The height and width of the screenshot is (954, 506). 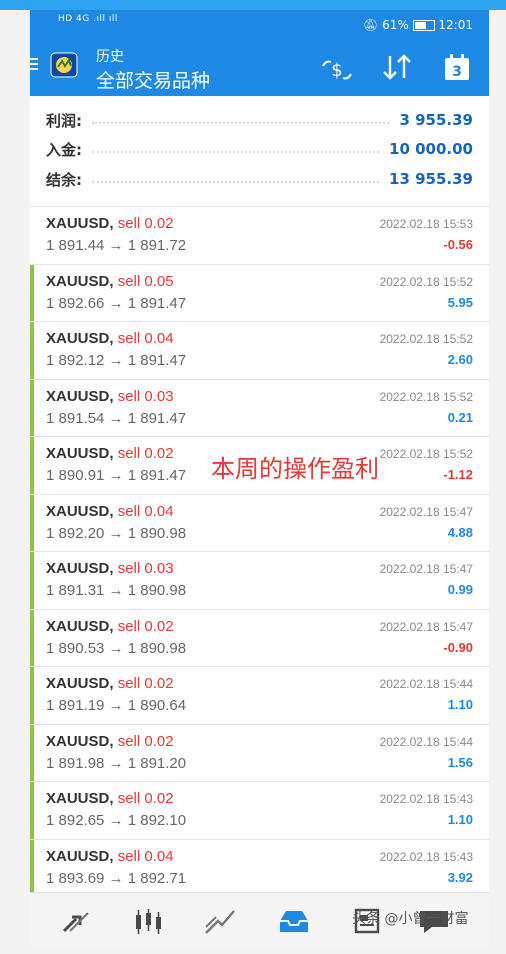 What do you see at coordinates (116, 878) in the screenshot?
I see `trade-prices: 1 893.69 → 1 892.71` at bounding box center [116, 878].